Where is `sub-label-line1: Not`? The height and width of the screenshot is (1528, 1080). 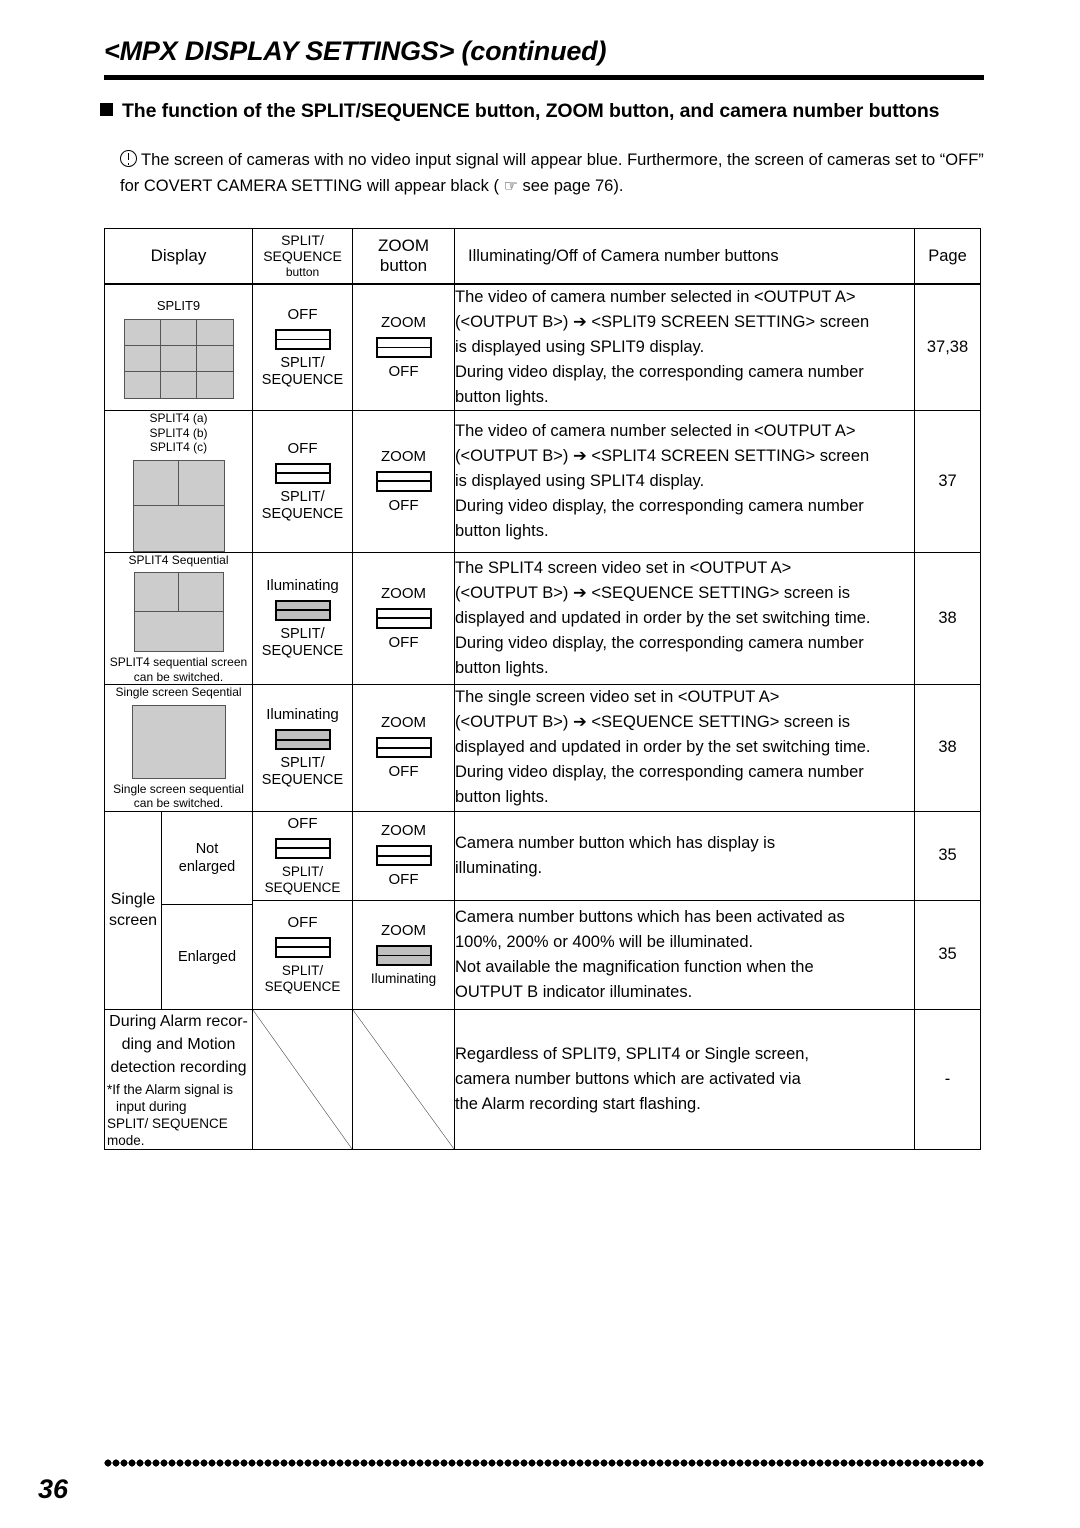
sub-label-line1: Not is located at coordinates (207, 848).